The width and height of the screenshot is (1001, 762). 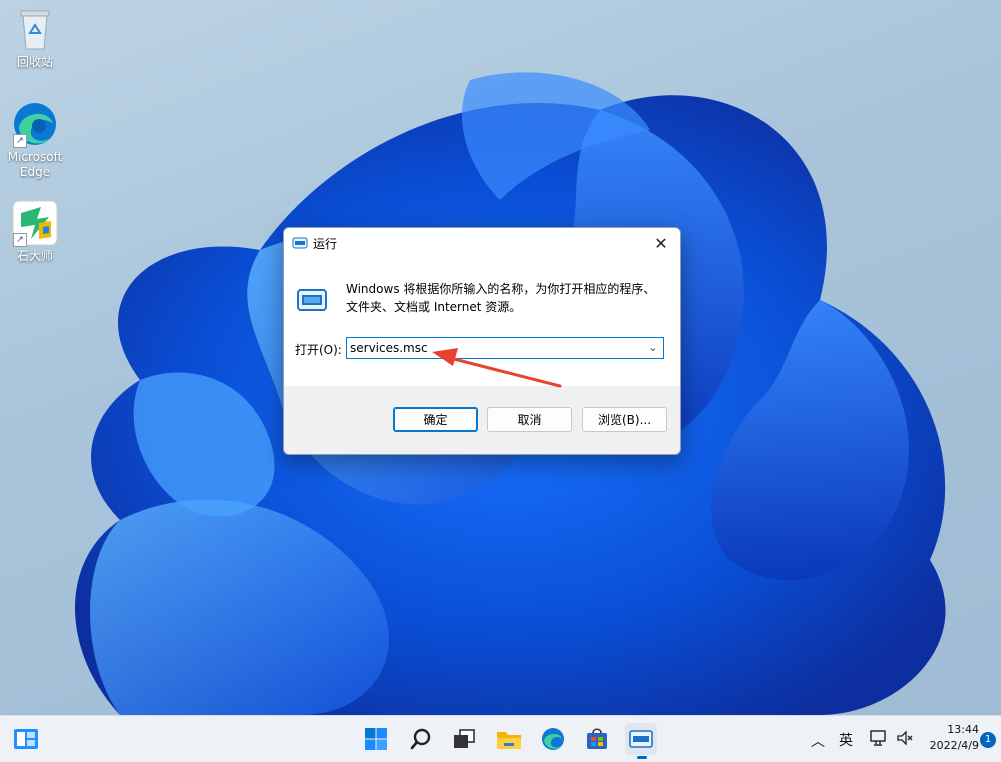 I want to click on file-explorer-icon, so click(x=509, y=739).